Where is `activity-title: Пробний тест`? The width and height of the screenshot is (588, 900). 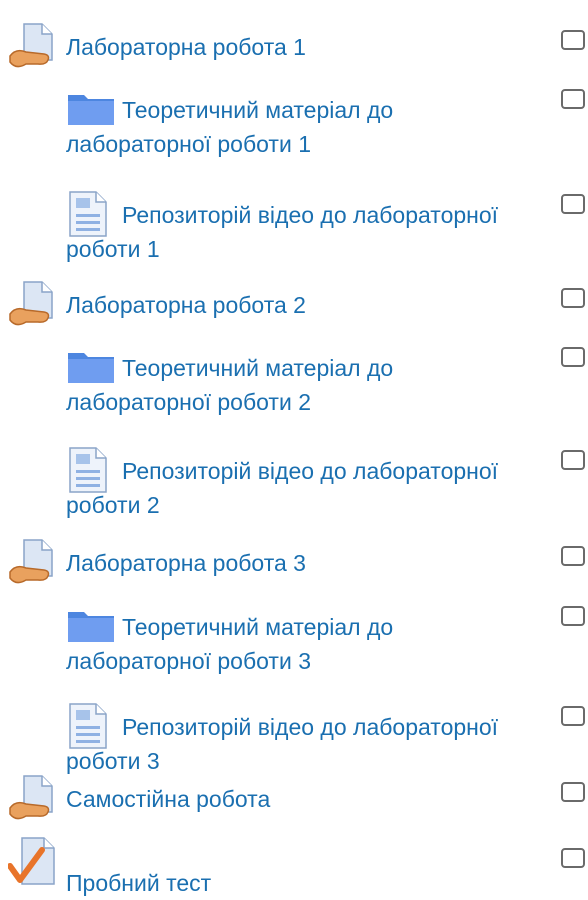
activity-title: Пробний тест is located at coordinates (139, 883).